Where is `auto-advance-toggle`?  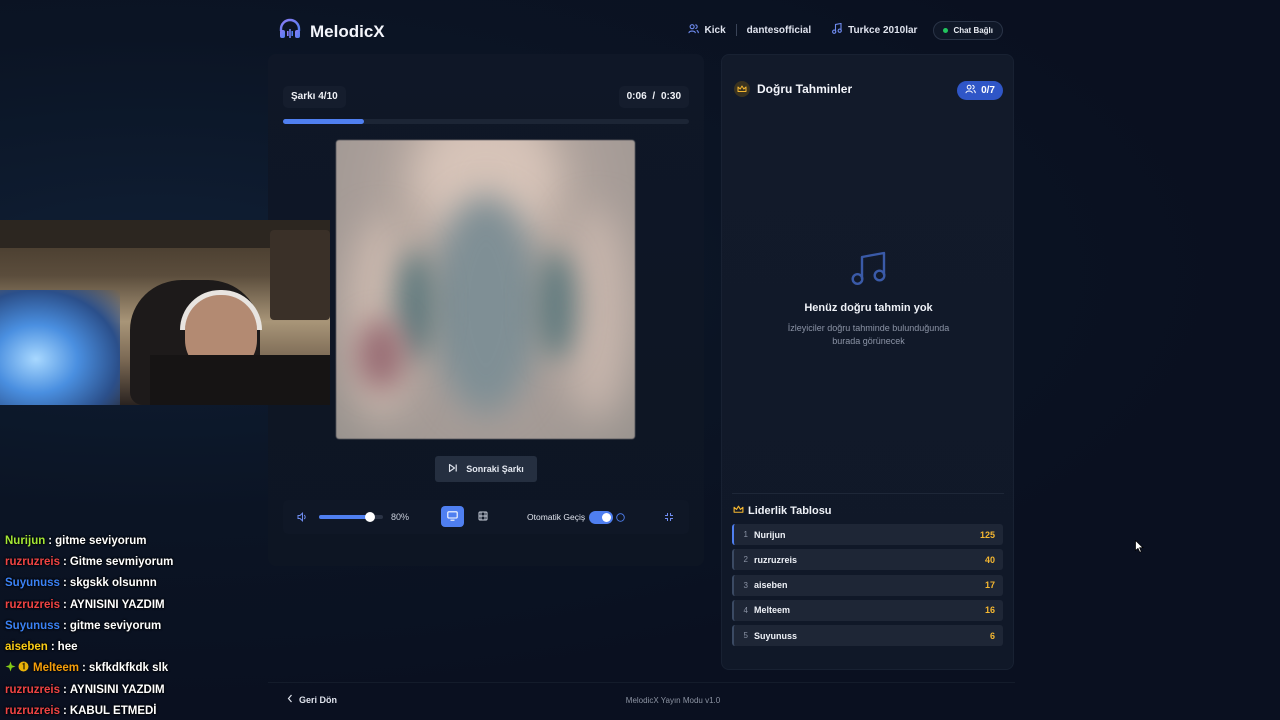 auto-advance-toggle is located at coordinates (601, 517).